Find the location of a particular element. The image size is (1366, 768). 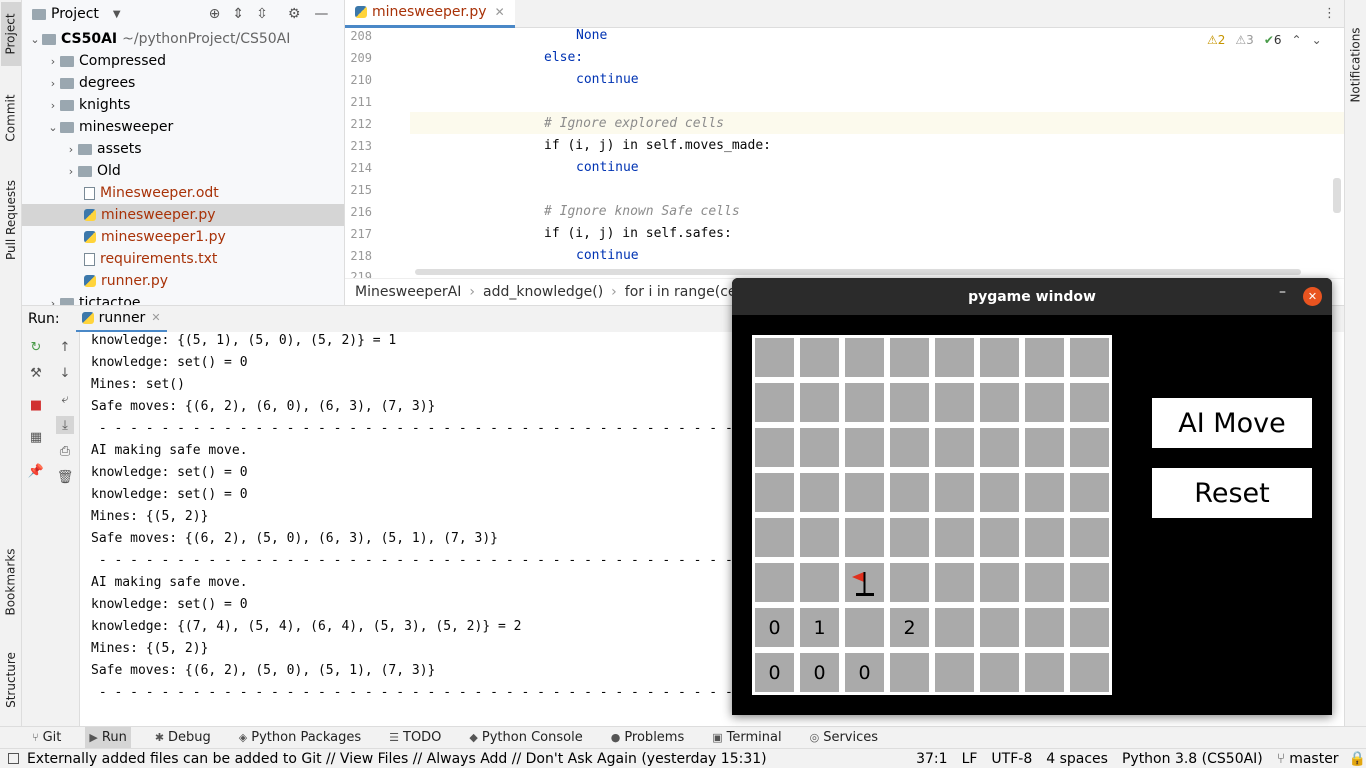

vertical-scrollbar is located at coordinates (1337, 195).